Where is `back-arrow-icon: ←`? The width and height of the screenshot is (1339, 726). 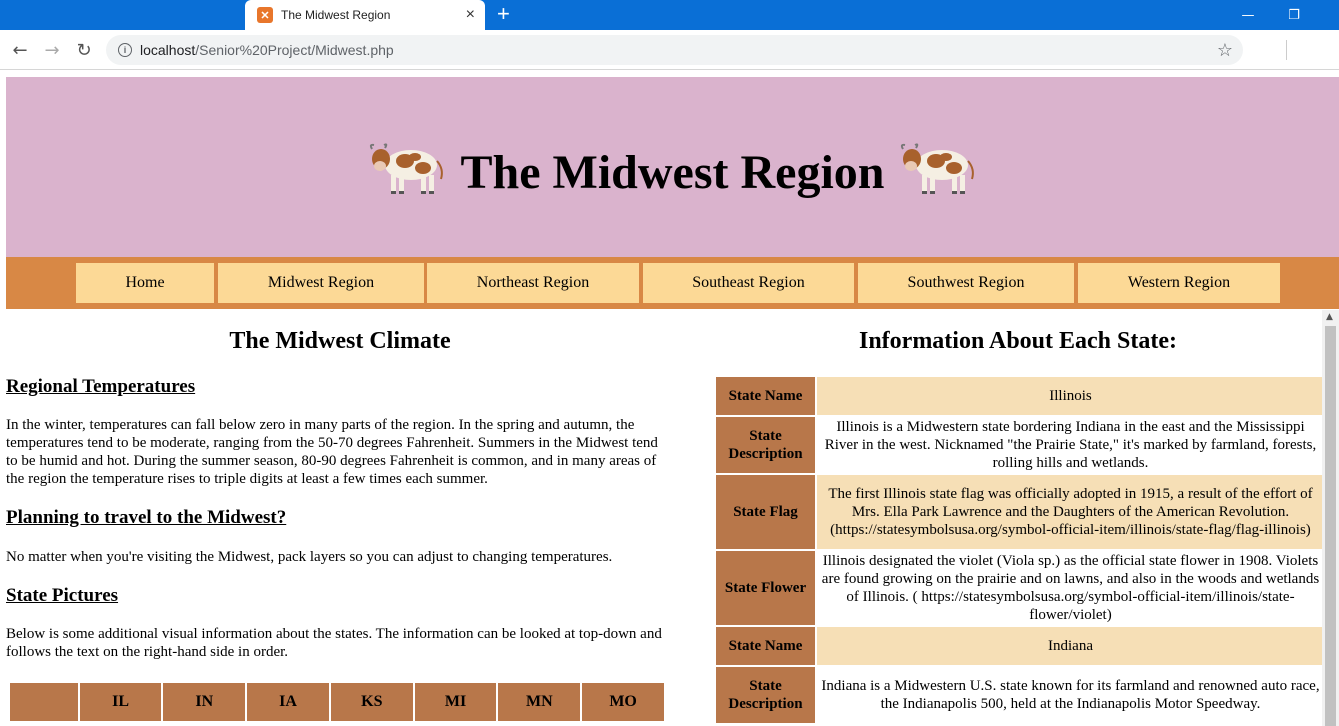 back-arrow-icon: ← is located at coordinates (20, 50).